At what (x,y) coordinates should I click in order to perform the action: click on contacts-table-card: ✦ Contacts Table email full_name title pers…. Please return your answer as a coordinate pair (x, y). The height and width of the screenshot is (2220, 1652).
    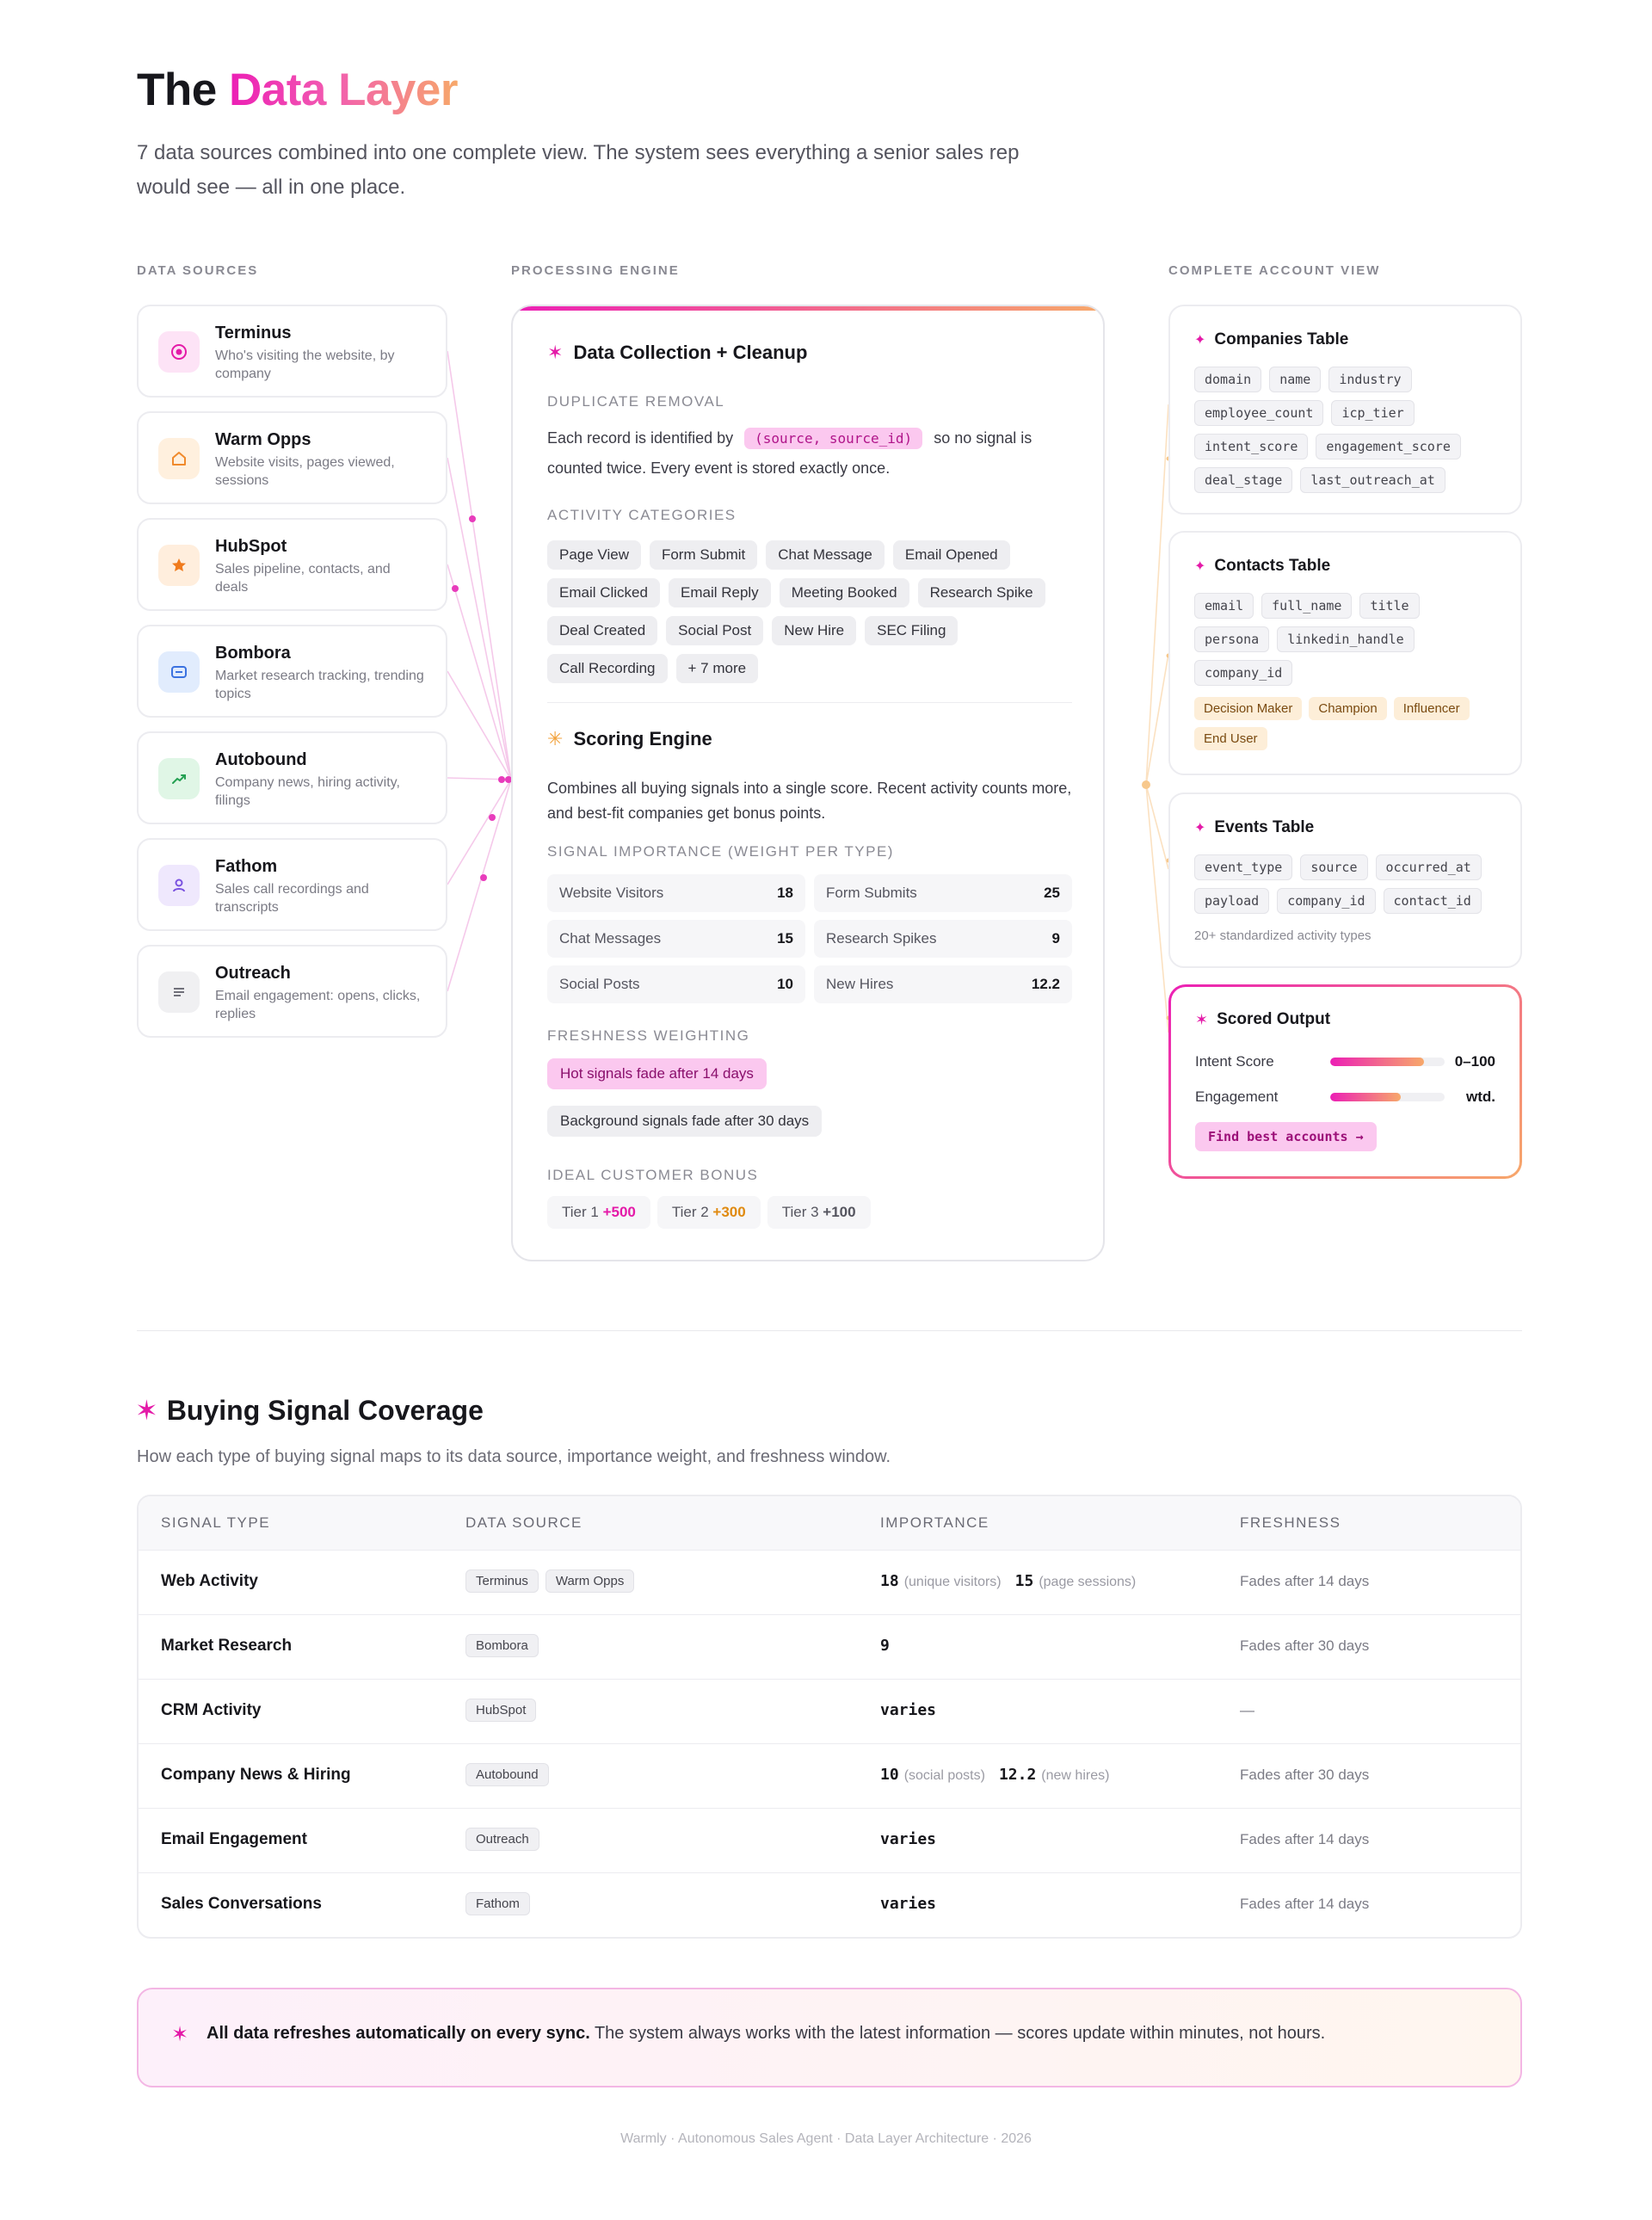
    Looking at the image, I should click on (1345, 653).